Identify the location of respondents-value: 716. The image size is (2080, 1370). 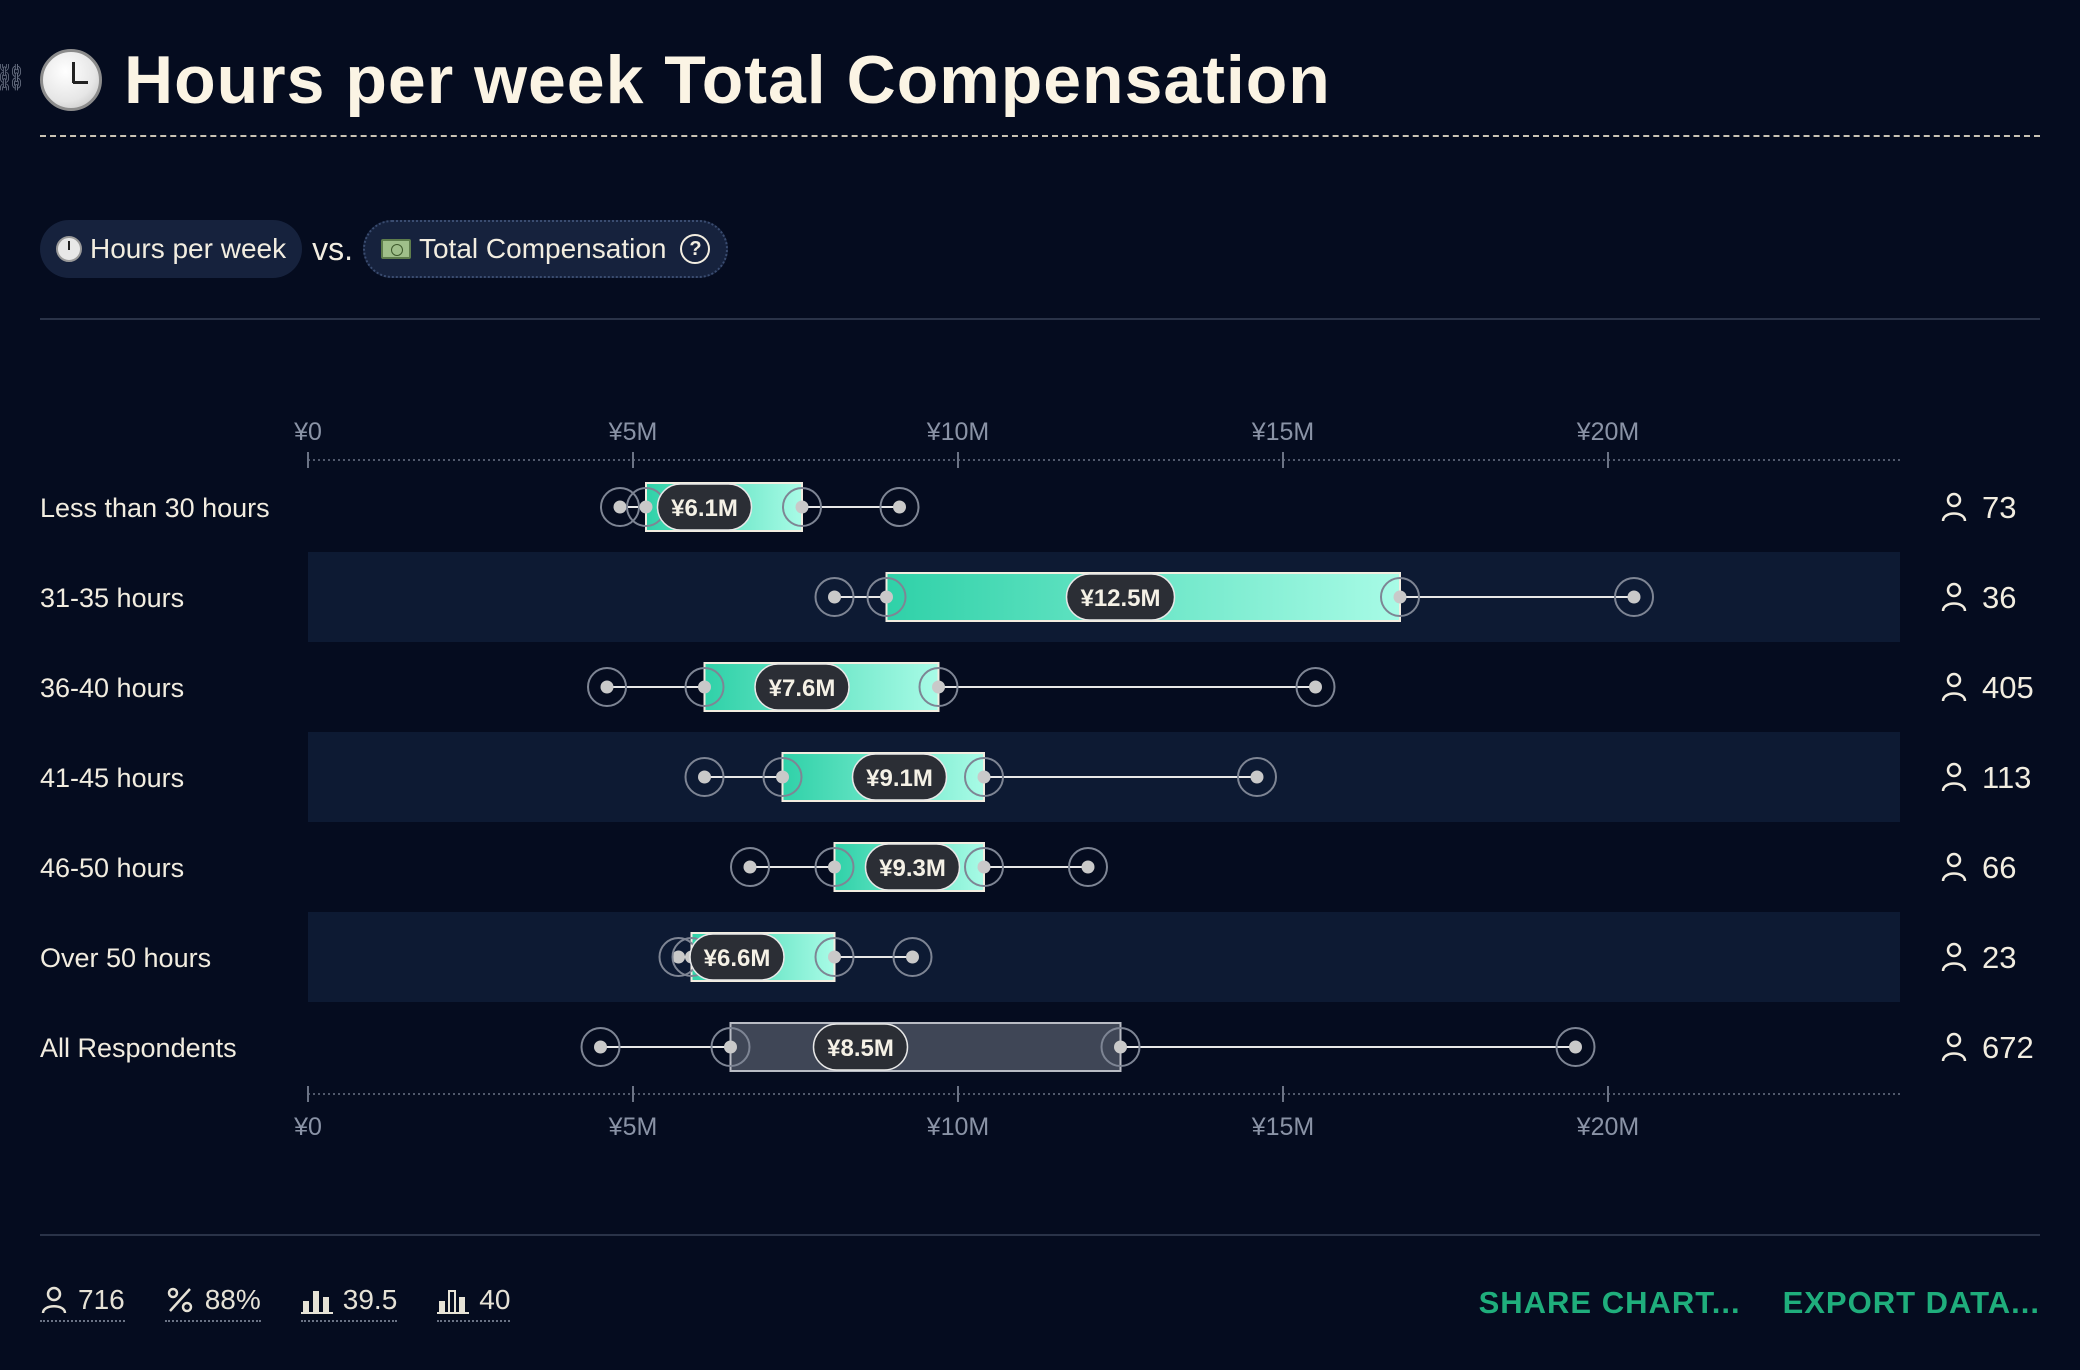
(101, 1299).